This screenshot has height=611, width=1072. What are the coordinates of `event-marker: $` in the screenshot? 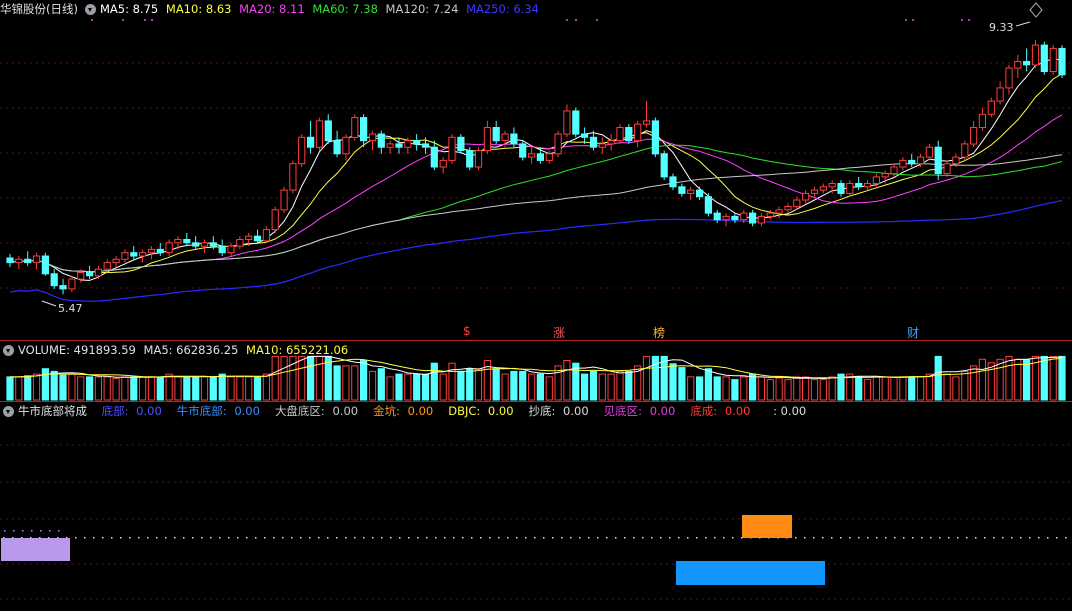 It's located at (467, 331).